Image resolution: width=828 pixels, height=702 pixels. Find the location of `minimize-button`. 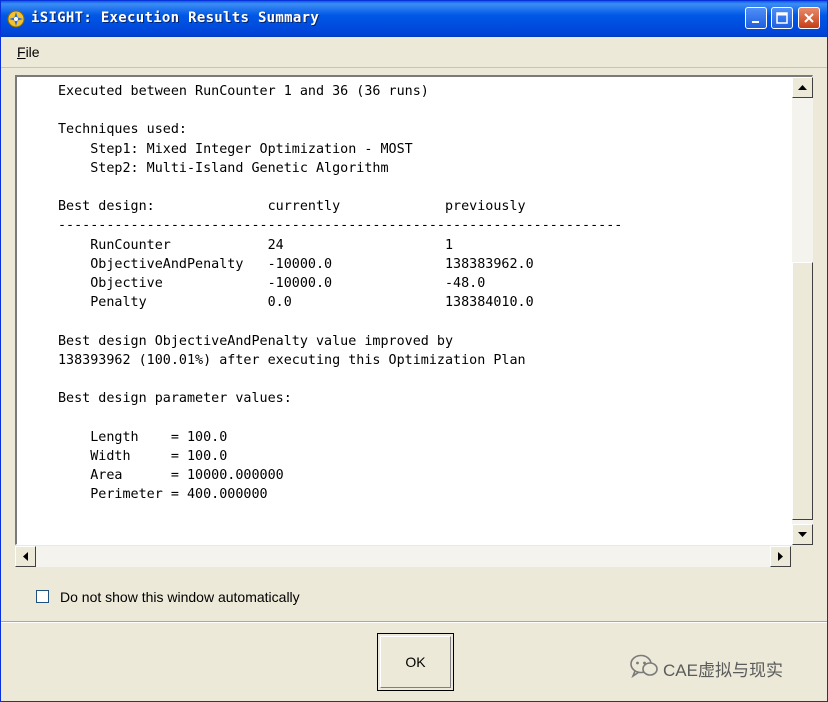

minimize-button is located at coordinates (756, 18).